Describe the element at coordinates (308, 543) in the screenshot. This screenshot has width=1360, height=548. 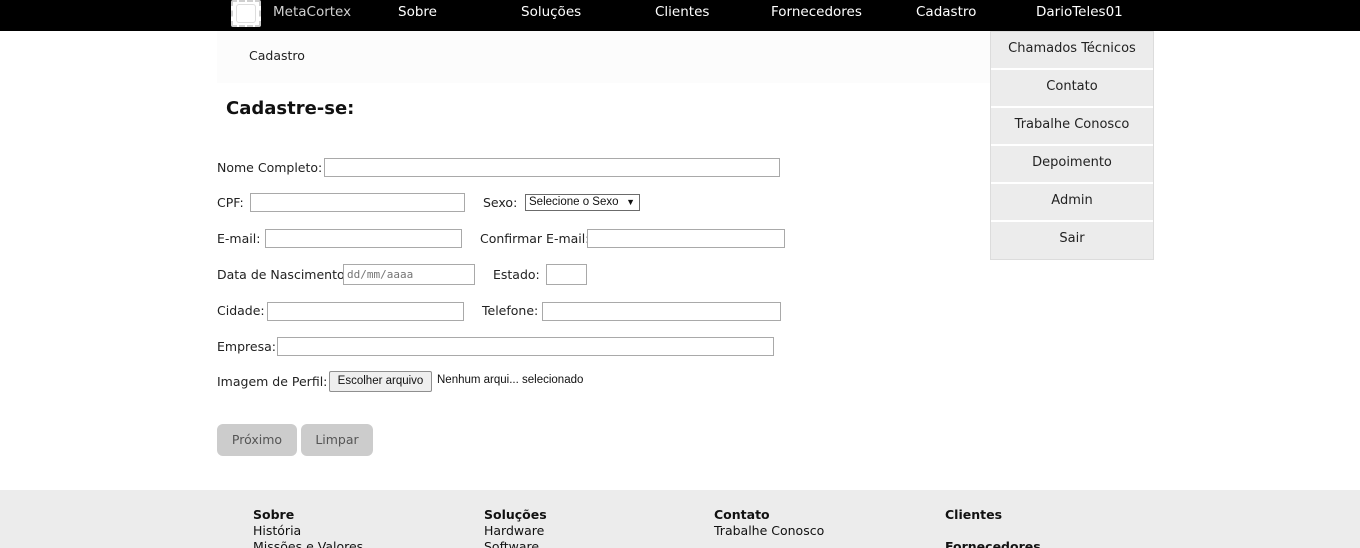
I see `footer-link-missoes: Missões e Valores` at that location.